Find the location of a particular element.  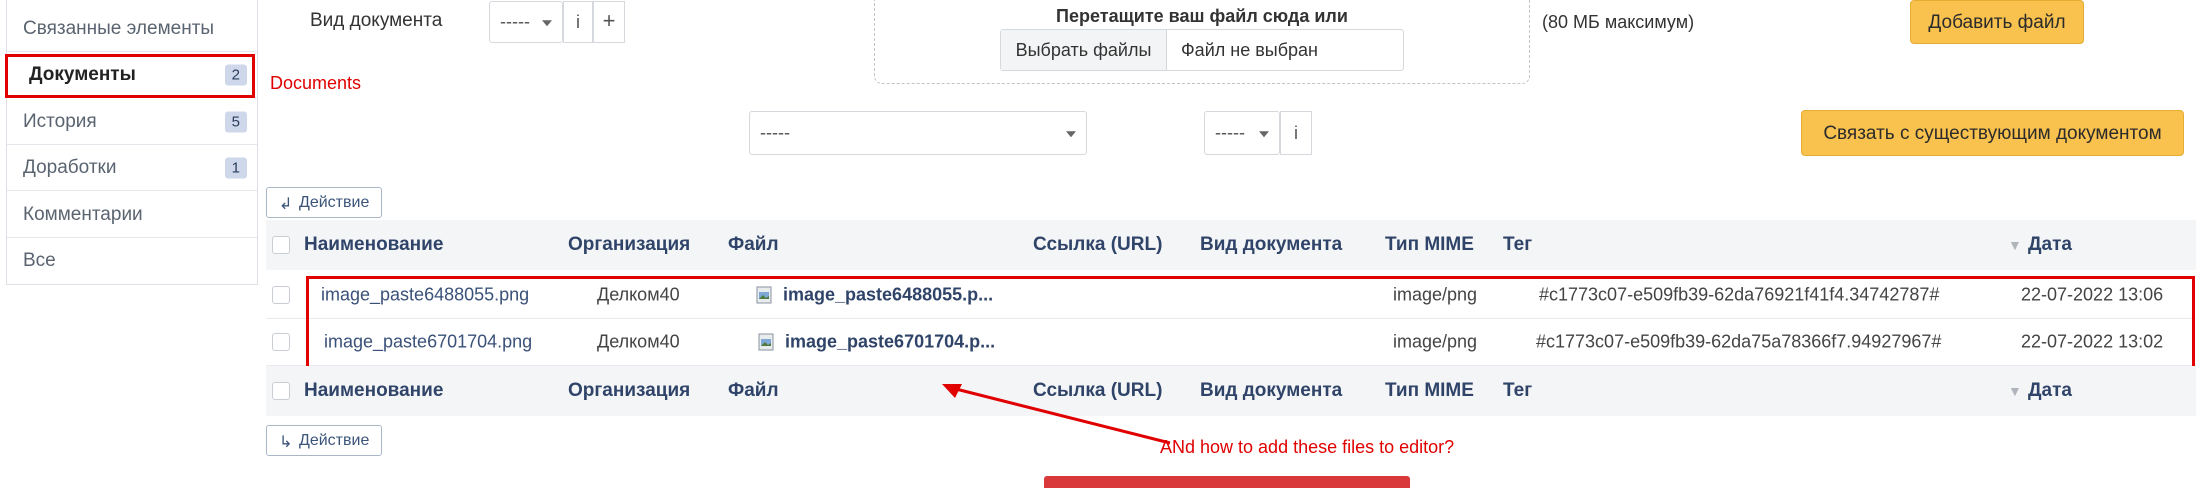

sidebar-item-related: Связанные элементы is located at coordinates (132, 29).